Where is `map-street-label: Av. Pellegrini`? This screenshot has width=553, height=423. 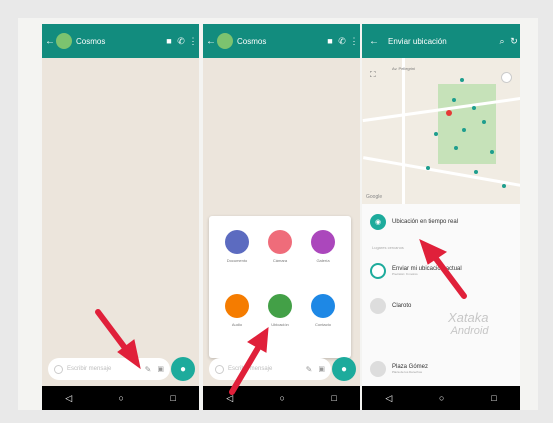
map-street-label: Av. Pellegrini is located at coordinates (403, 68).